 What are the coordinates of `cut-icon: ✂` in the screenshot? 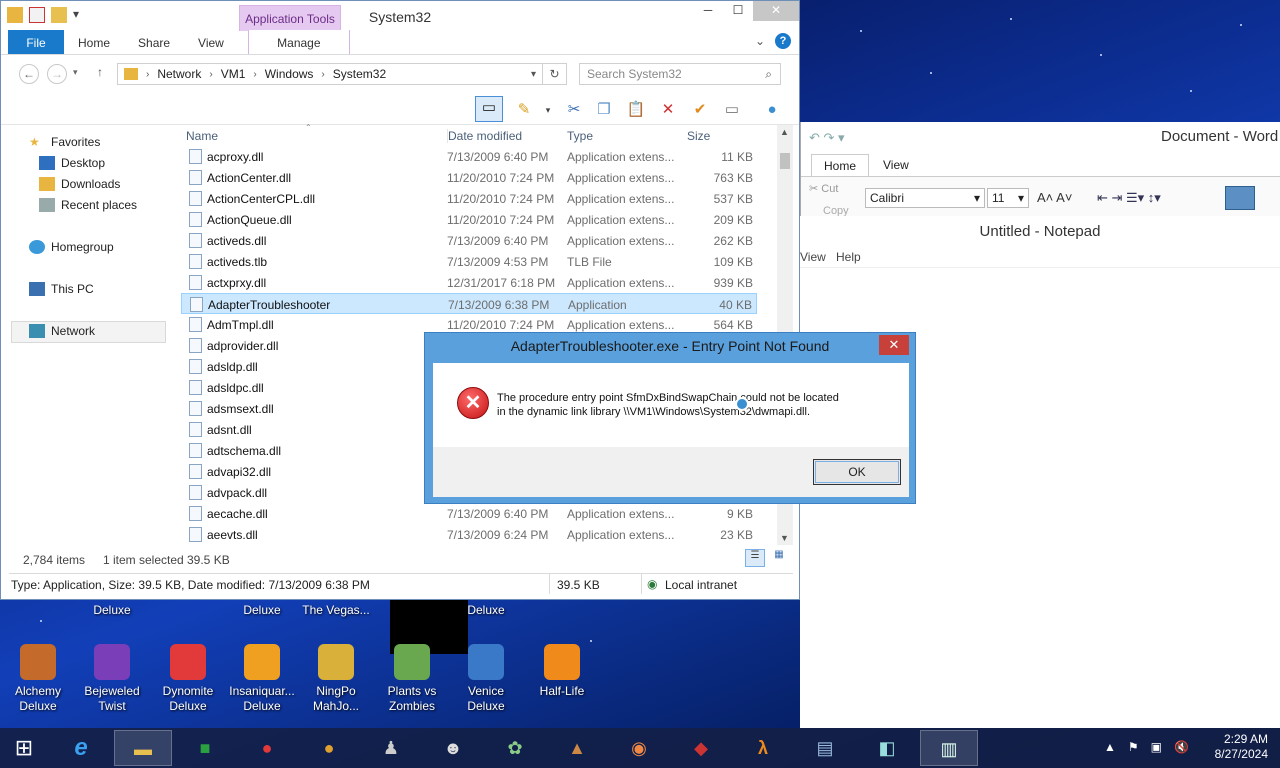 It's located at (574, 110).